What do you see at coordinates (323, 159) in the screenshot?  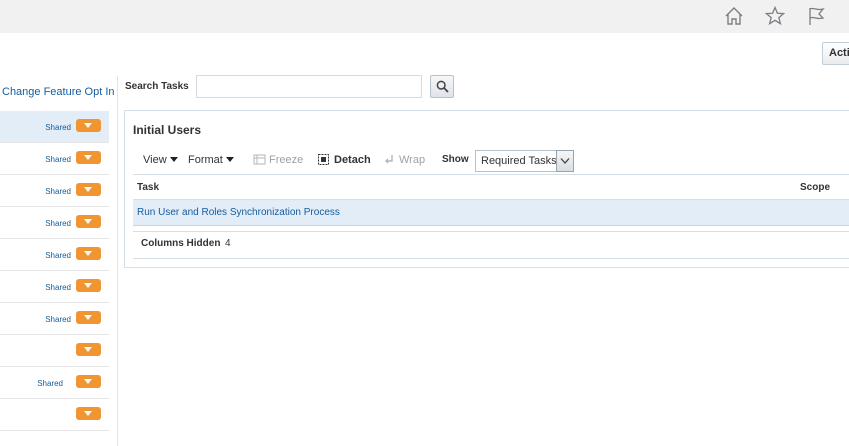 I see `detach-icon` at bounding box center [323, 159].